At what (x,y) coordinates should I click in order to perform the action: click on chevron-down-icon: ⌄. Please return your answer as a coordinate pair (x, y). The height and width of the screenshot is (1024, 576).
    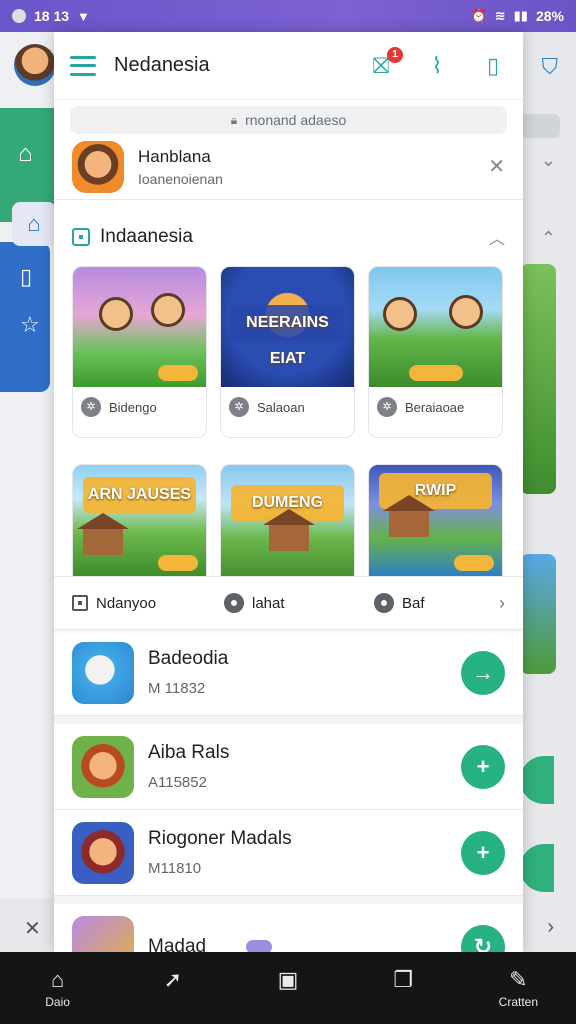
    Looking at the image, I should click on (548, 160).